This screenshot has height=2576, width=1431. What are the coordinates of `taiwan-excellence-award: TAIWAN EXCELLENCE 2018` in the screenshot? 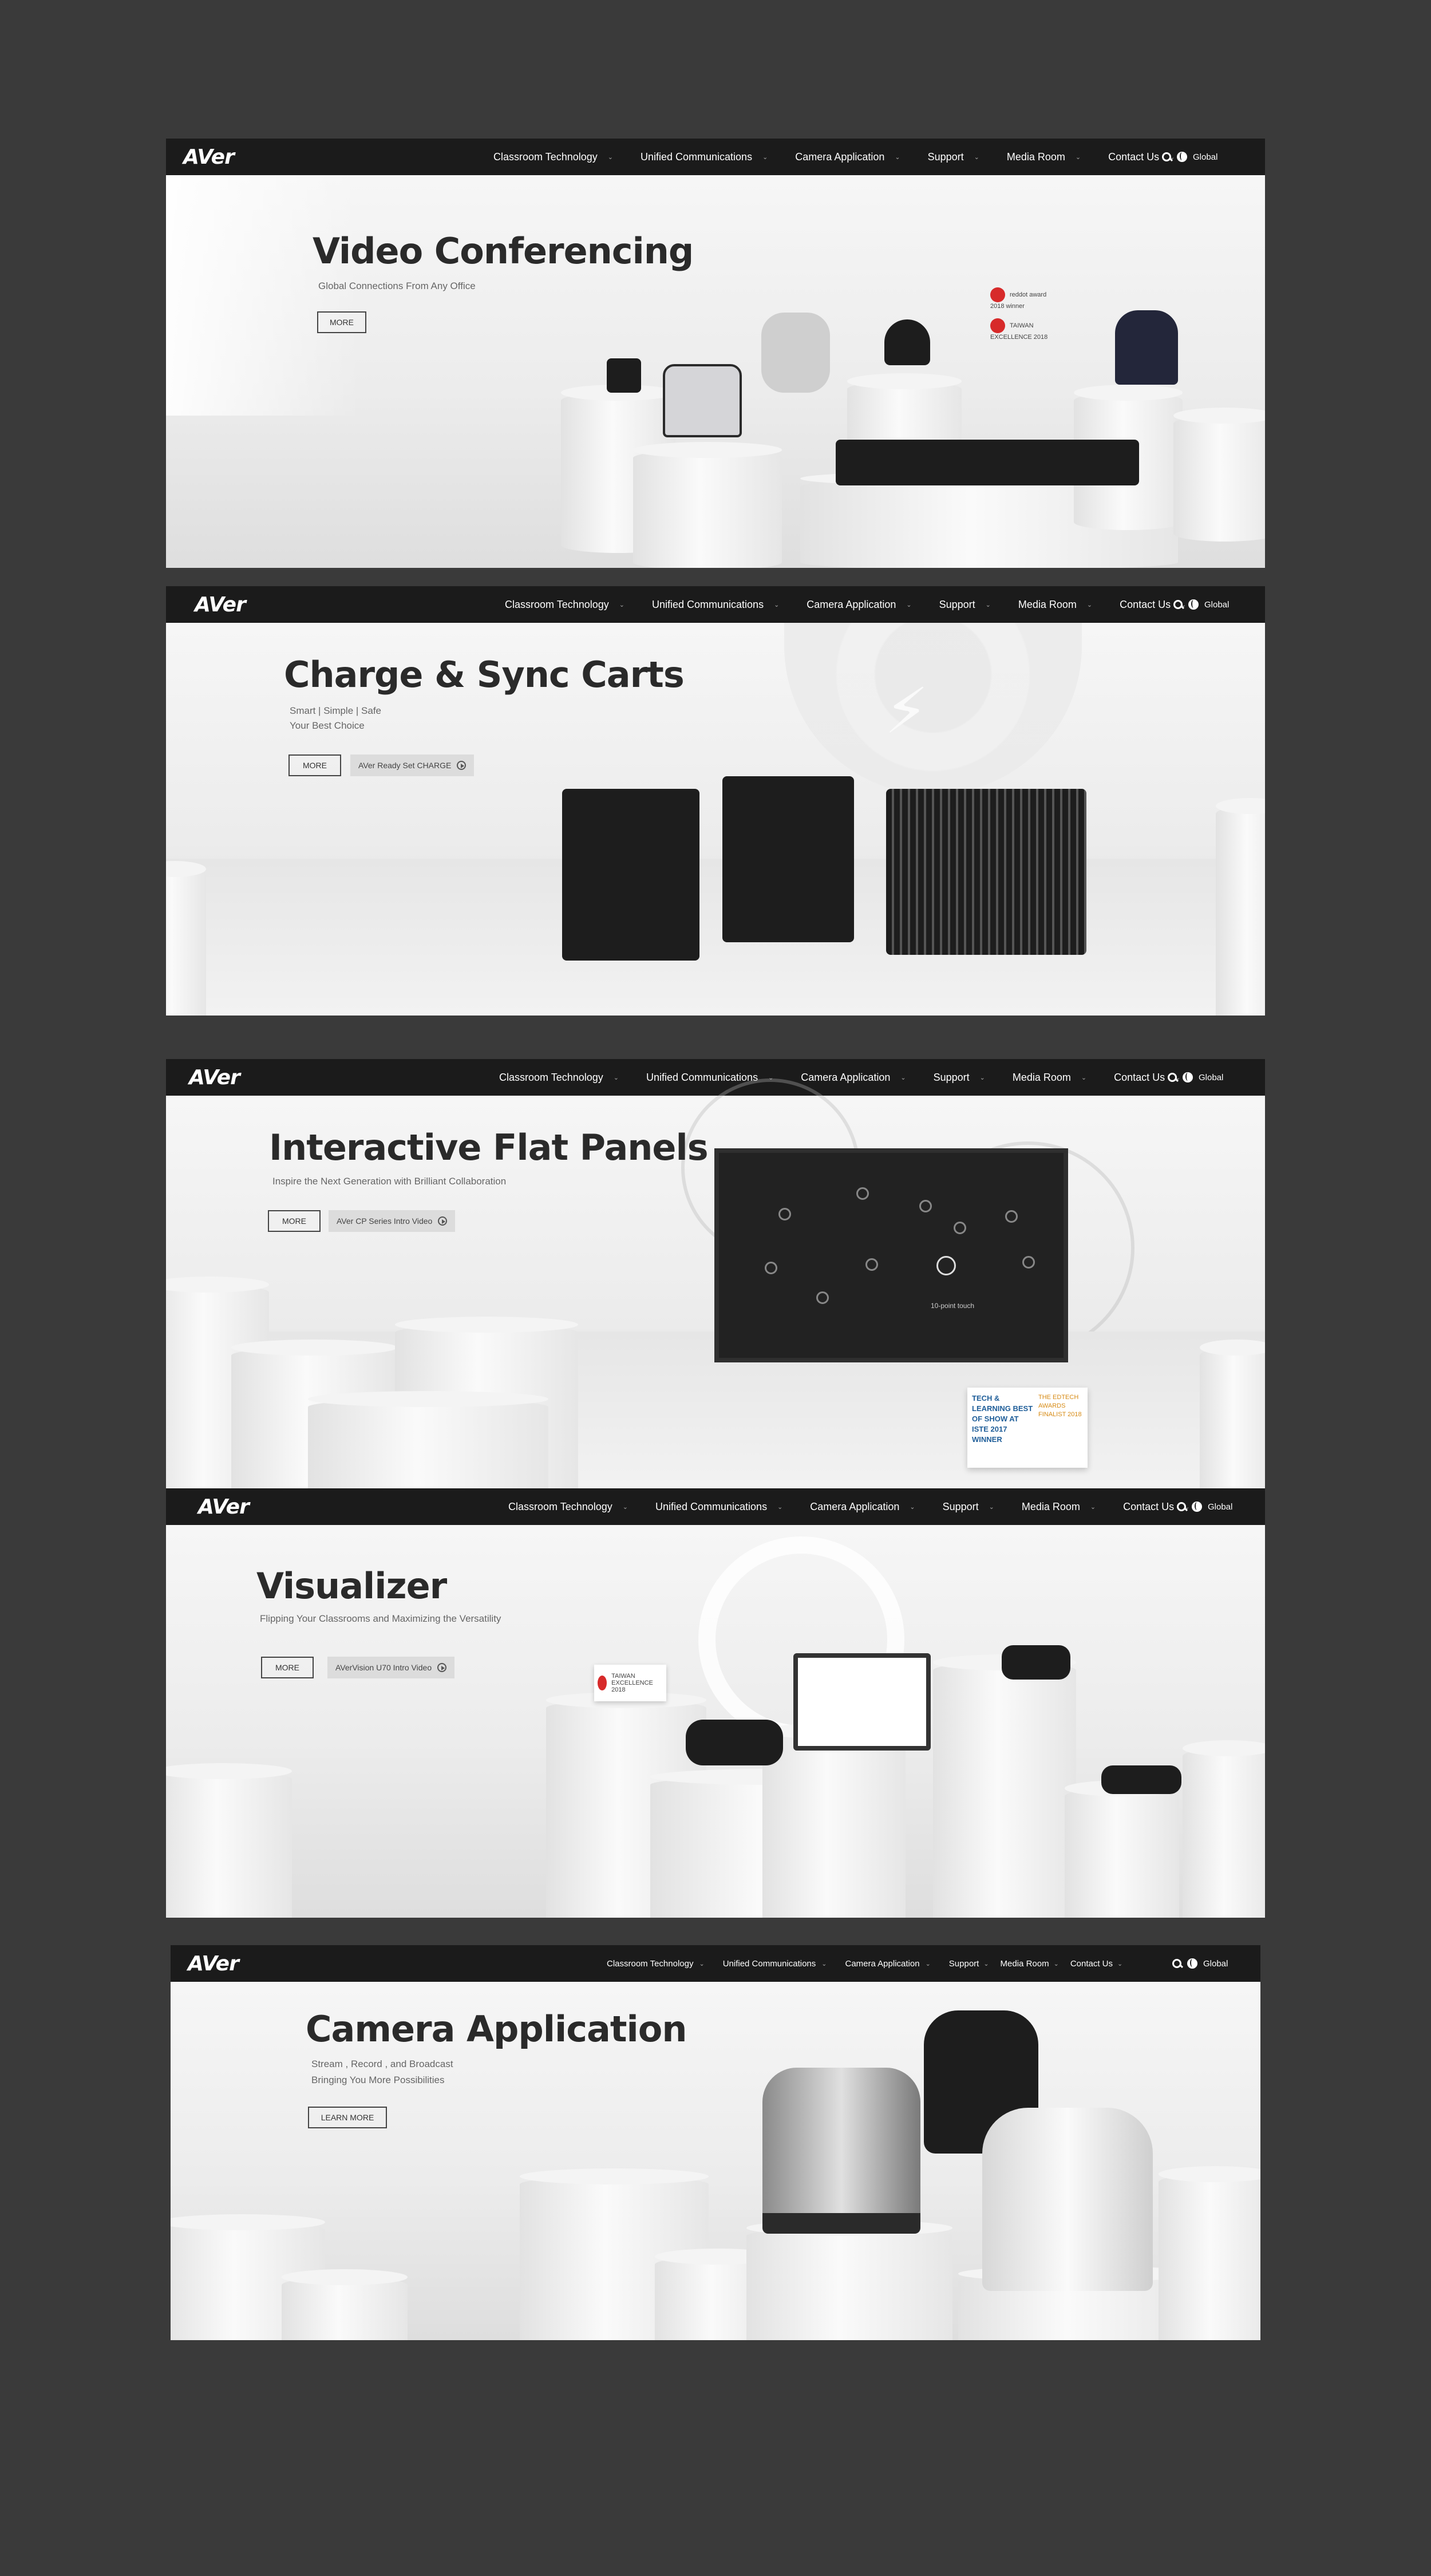 It's located at (1024, 329).